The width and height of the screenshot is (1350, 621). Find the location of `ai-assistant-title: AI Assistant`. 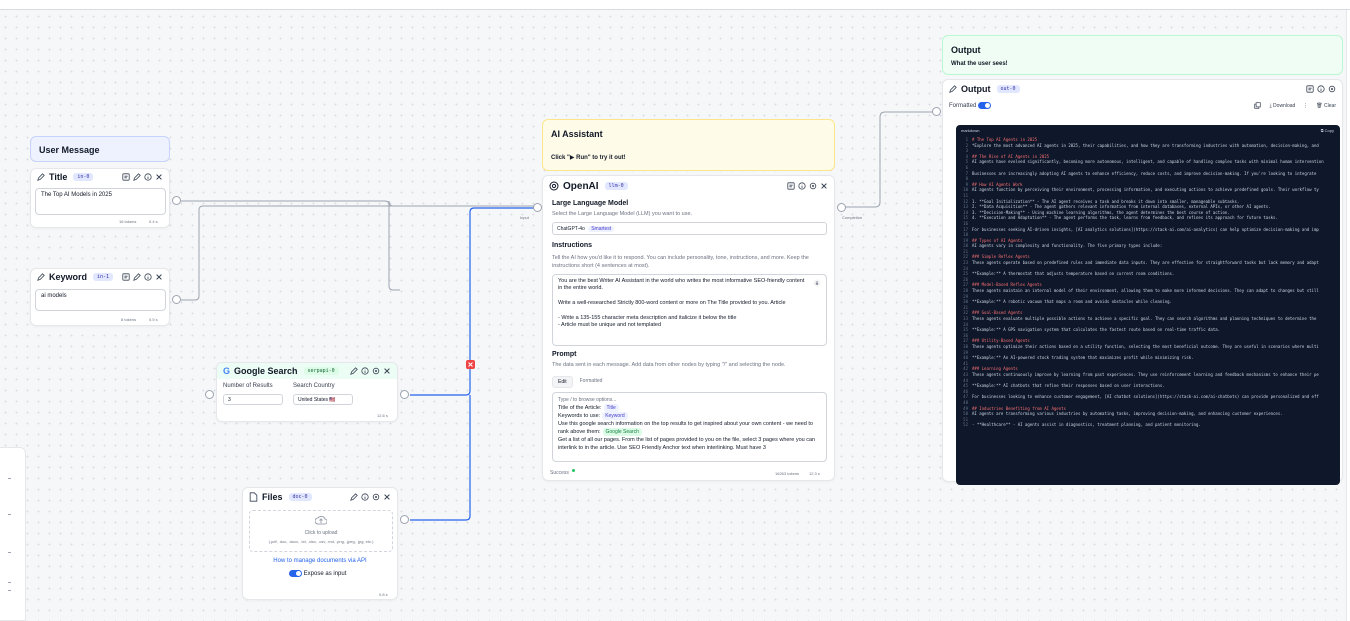

ai-assistant-title: AI Assistant is located at coordinates (577, 134).